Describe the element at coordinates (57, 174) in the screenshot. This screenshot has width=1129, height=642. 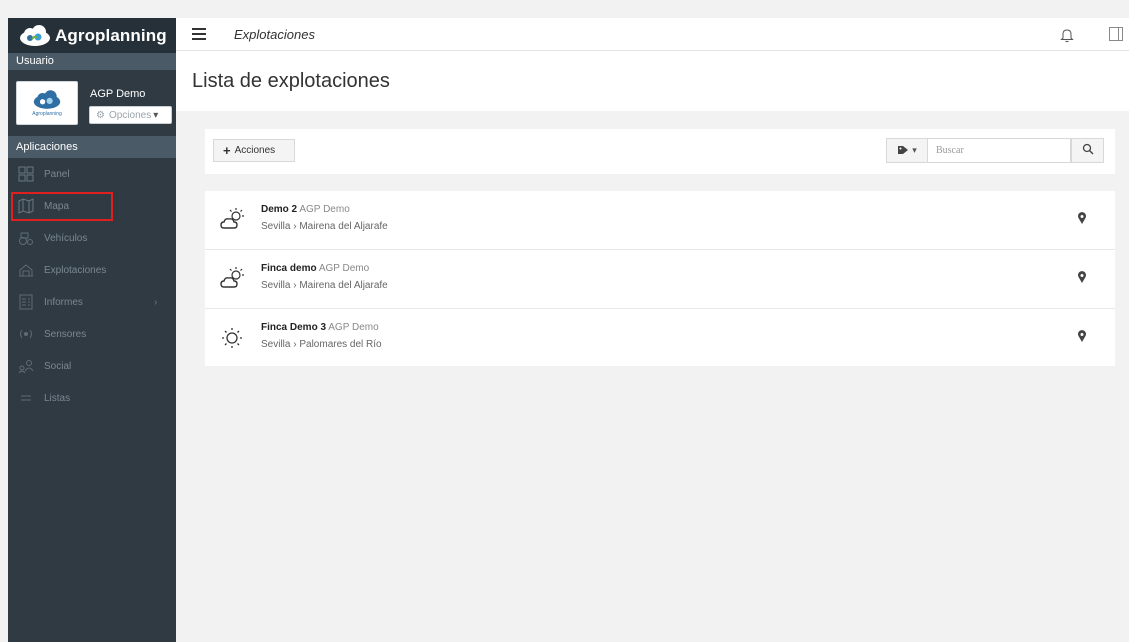
I see `sidebar-item-label: Panel` at that location.